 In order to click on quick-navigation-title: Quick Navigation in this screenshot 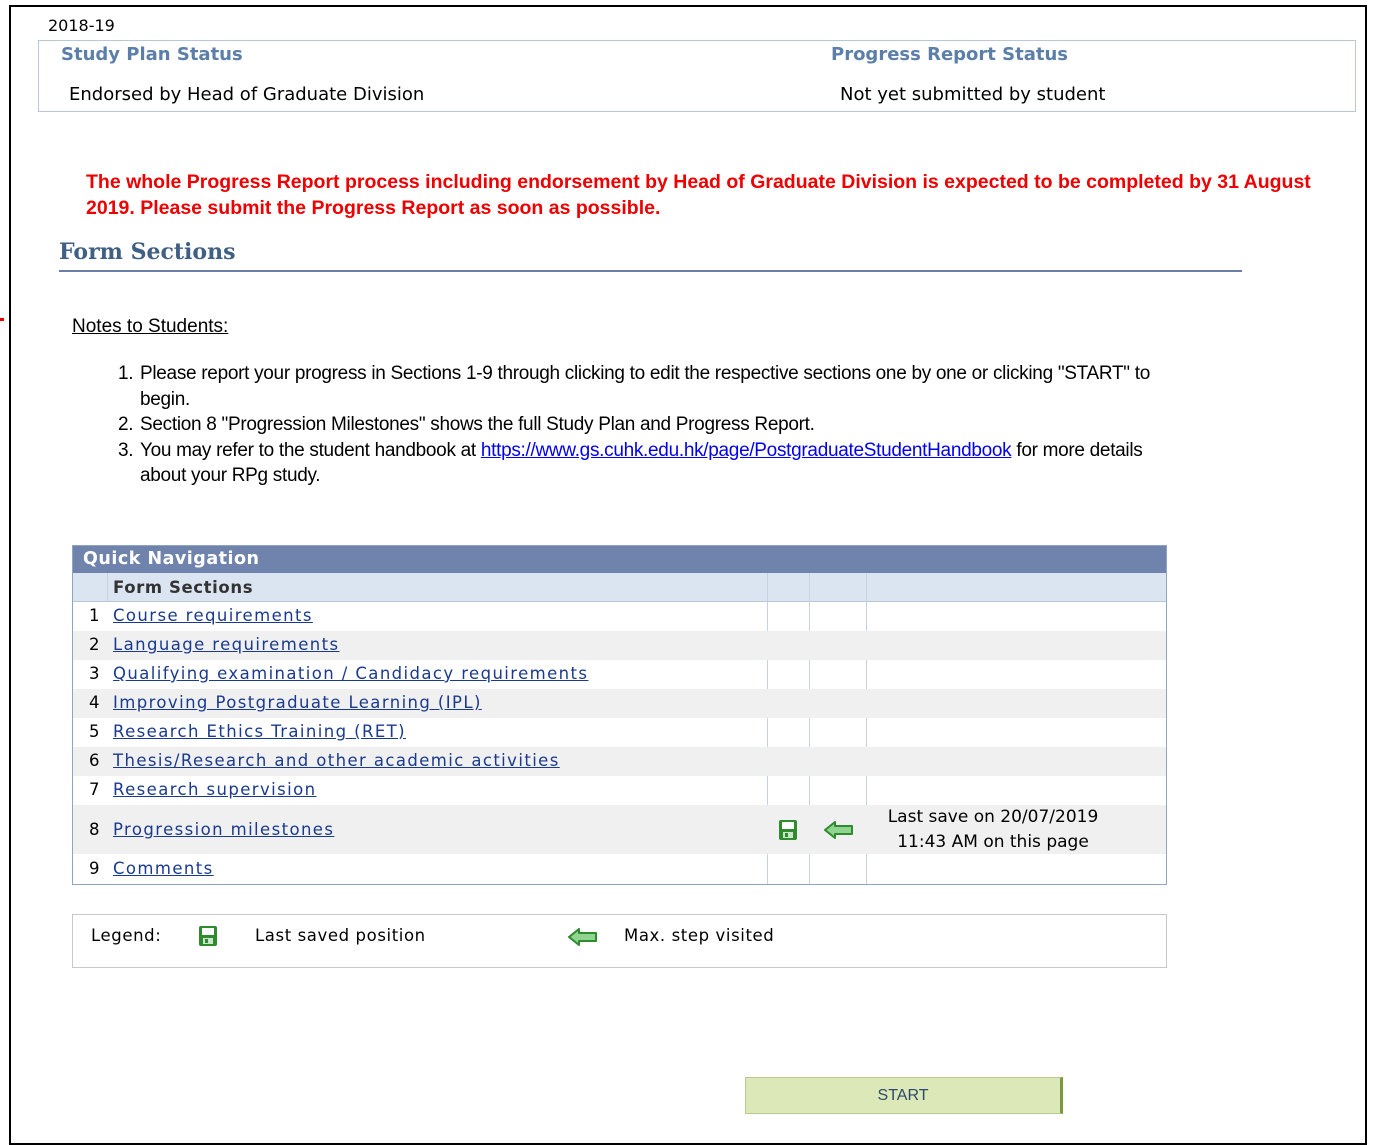, I will do `click(619, 559)`.